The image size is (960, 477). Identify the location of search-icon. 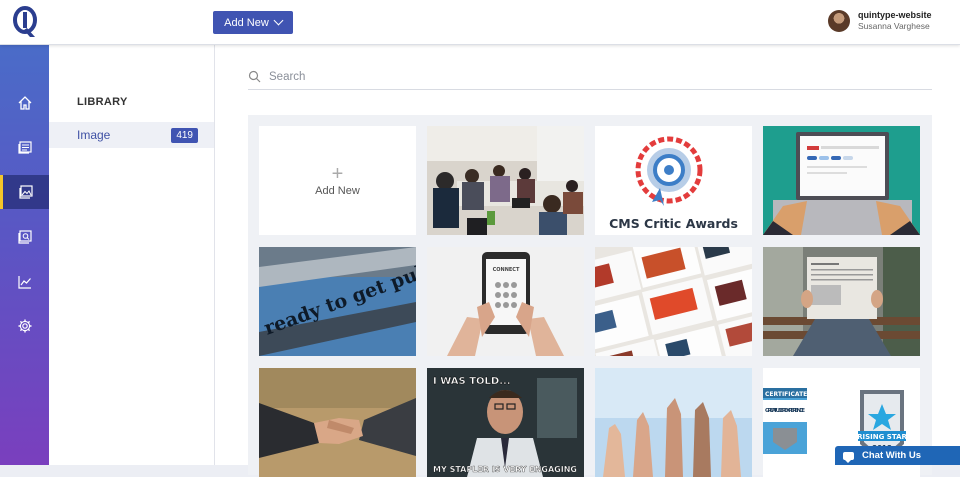
(254, 76).